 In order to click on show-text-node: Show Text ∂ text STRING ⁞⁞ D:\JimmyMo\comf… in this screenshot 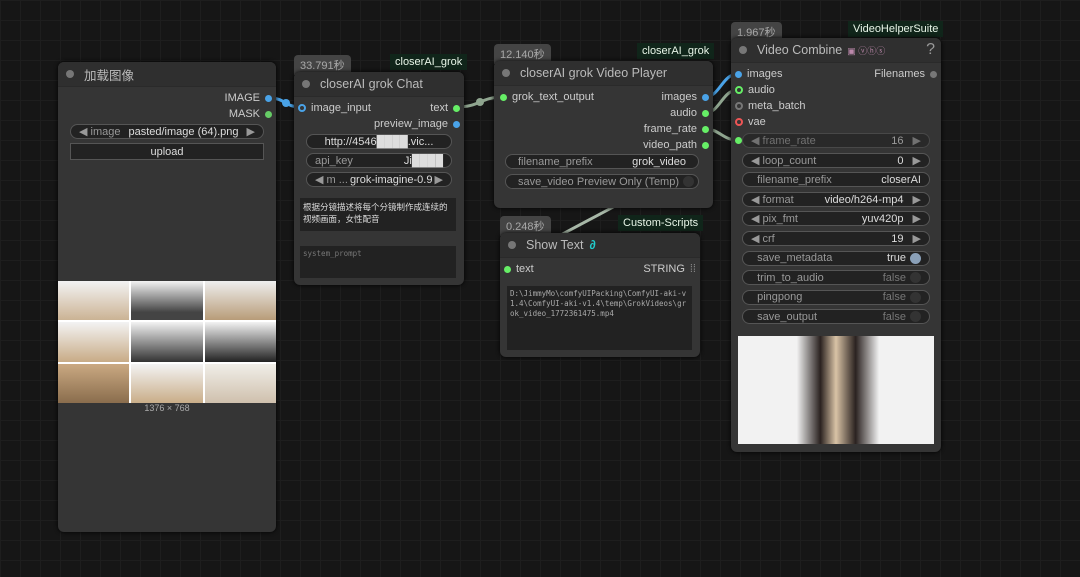, I will do `click(600, 295)`.